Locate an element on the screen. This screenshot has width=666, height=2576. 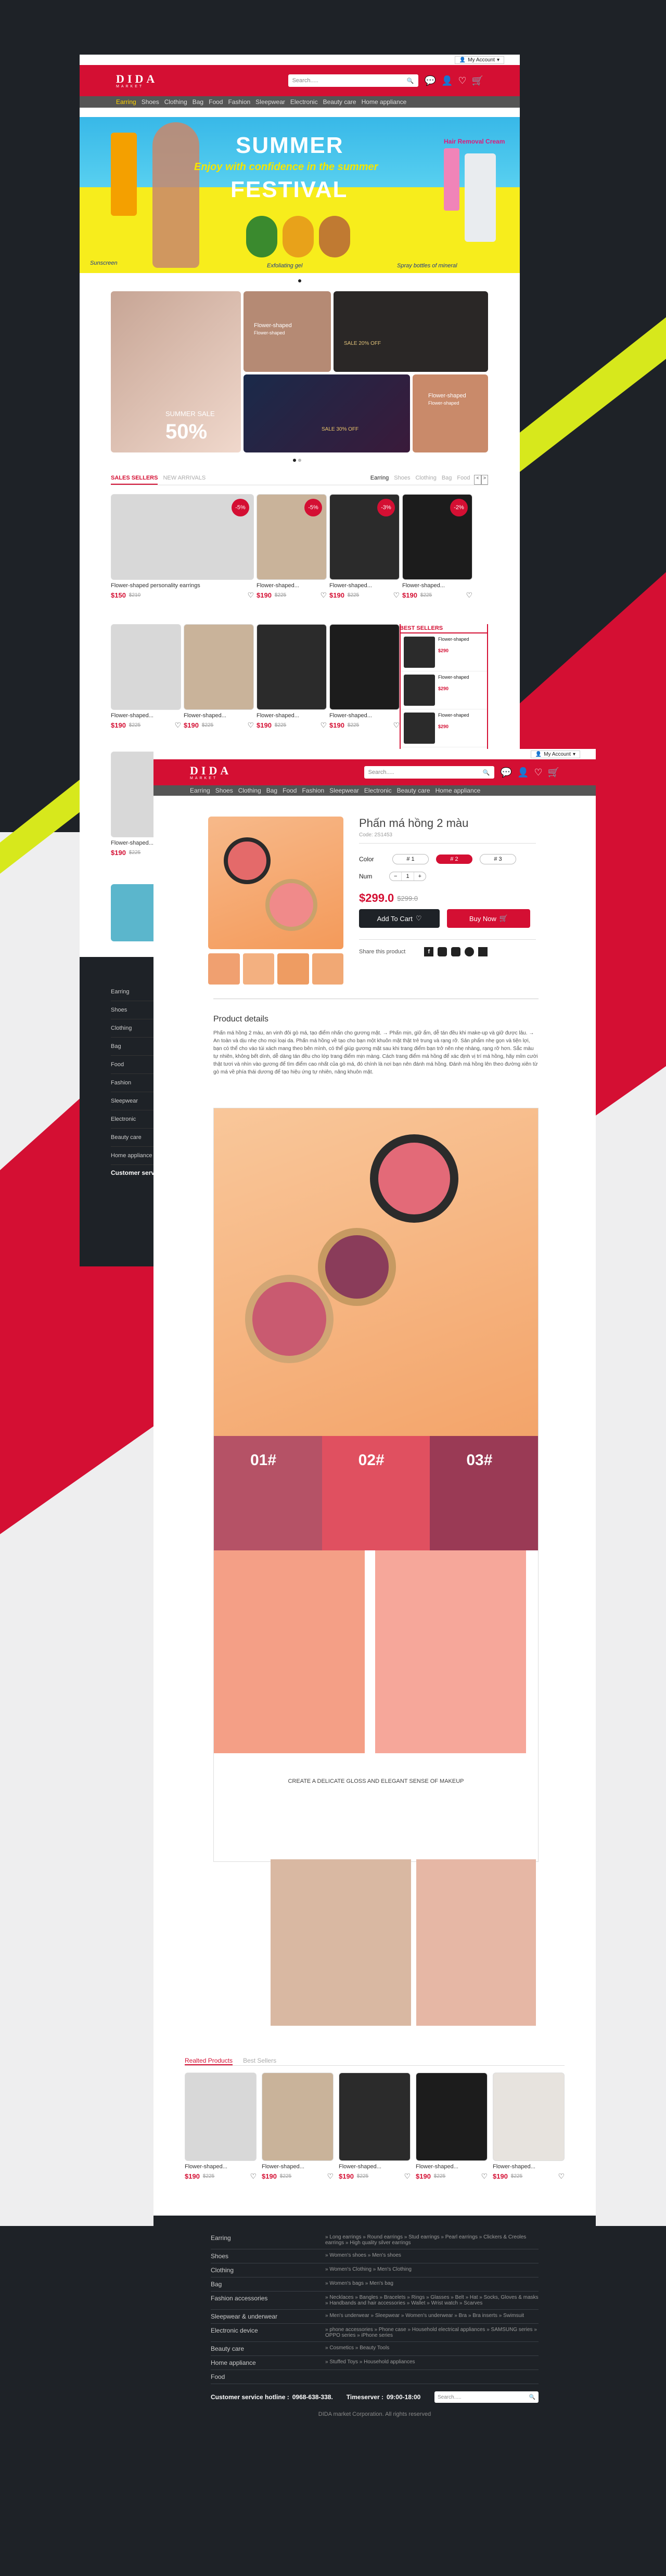
instagram-icon is located at coordinates (442, 952).